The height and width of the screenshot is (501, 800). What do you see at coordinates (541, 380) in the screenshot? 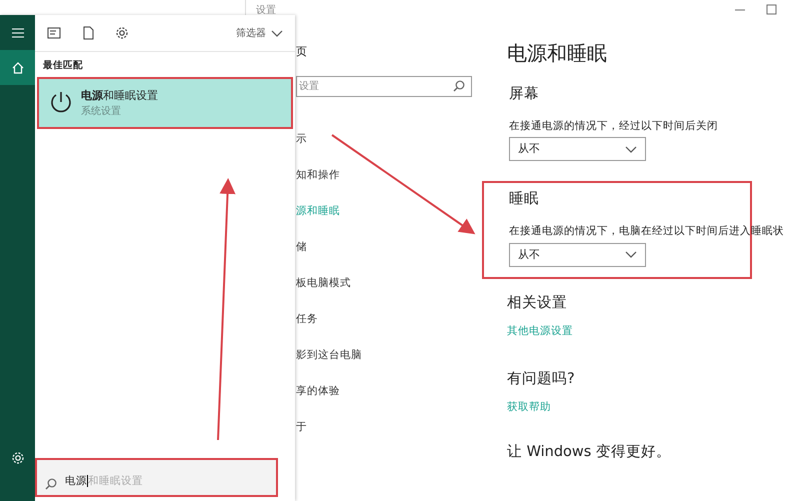
I see `section-heading: 有问题吗?` at bounding box center [541, 380].